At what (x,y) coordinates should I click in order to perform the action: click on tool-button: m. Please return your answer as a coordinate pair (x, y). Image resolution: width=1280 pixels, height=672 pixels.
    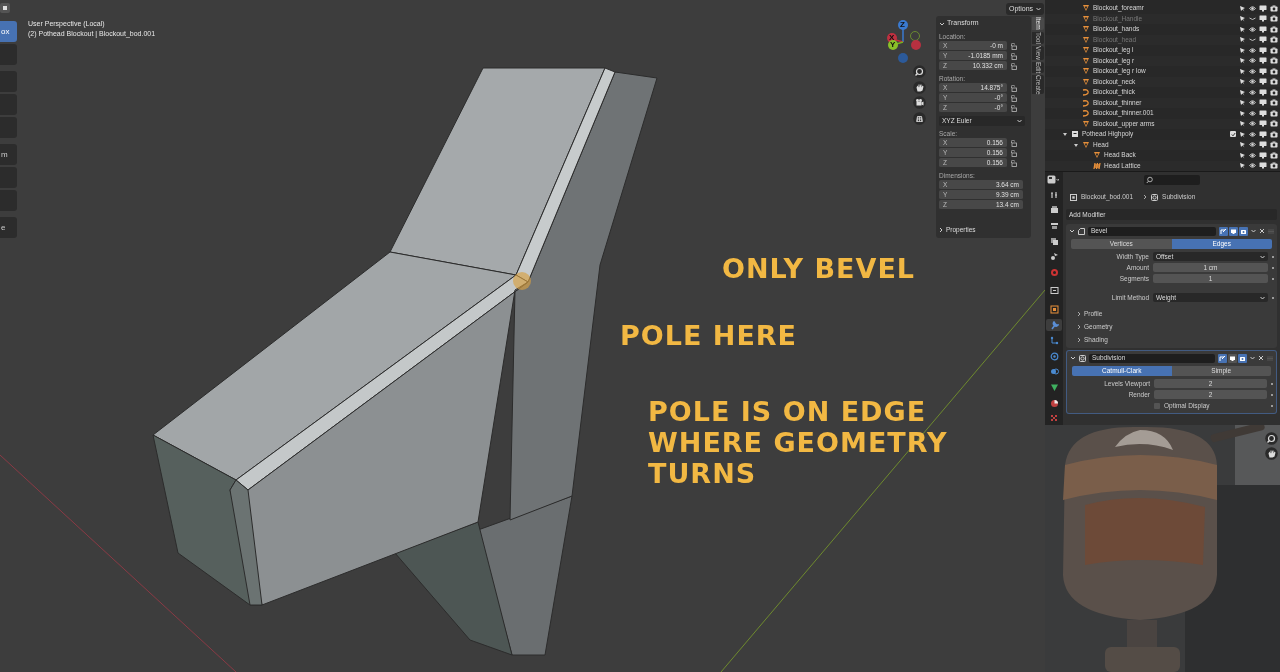
    Looking at the image, I should click on (8, 154).